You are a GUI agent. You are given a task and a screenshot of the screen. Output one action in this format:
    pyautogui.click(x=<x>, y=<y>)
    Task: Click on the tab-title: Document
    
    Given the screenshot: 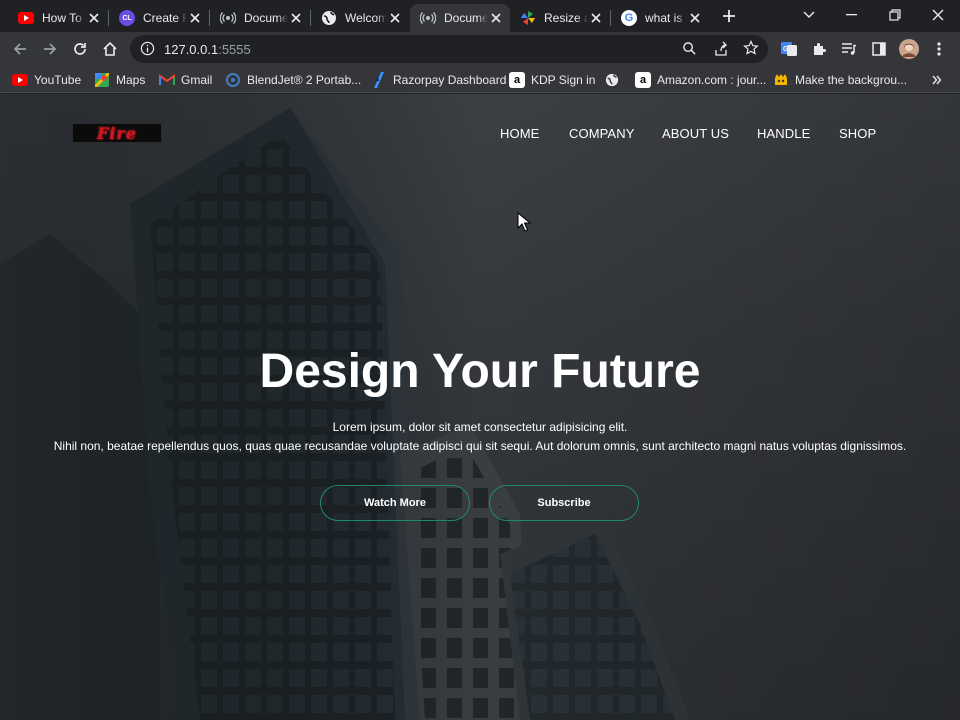 What is the action you would take?
    pyautogui.click(x=466, y=18)
    